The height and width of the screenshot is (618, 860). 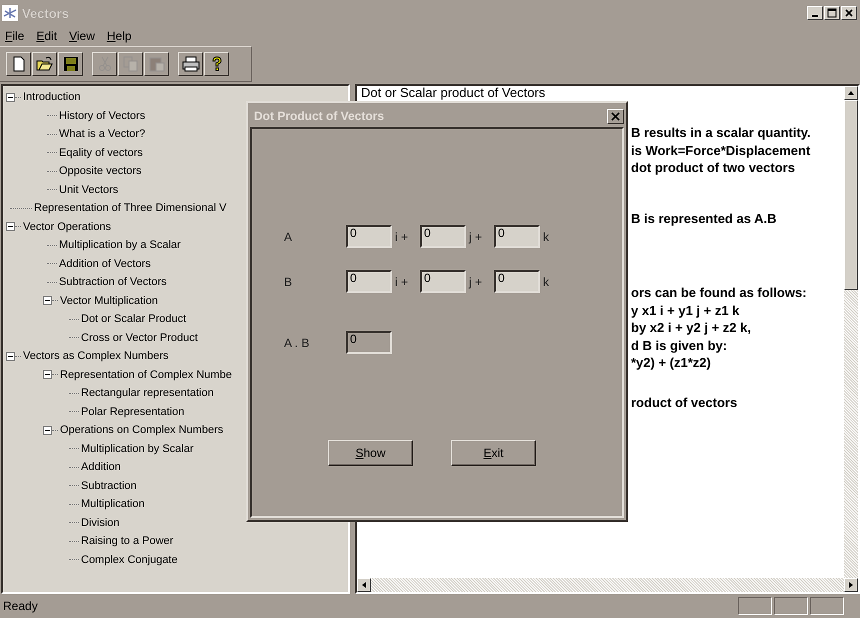 What do you see at coordinates (691, 327) in the screenshot?
I see `document-text: by x2 i + y2 j + z2 k,` at bounding box center [691, 327].